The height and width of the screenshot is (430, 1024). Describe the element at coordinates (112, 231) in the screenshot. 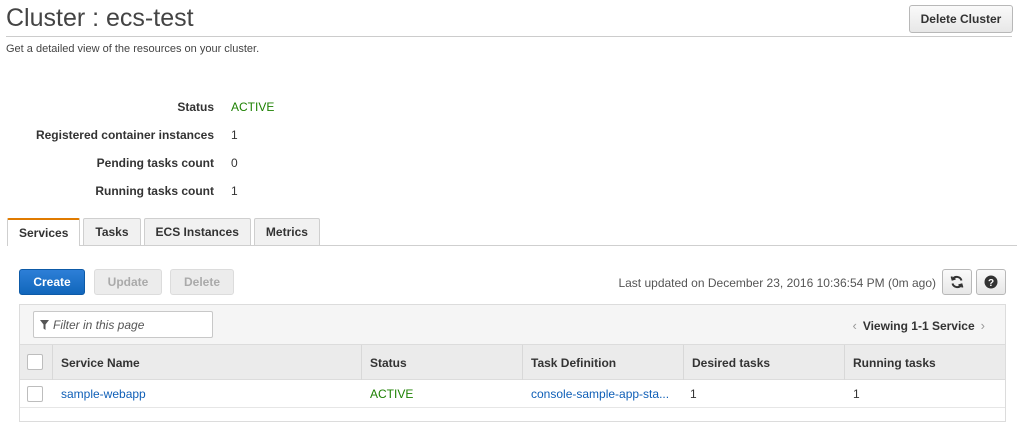

I see `tab-tasks: Tasks` at that location.